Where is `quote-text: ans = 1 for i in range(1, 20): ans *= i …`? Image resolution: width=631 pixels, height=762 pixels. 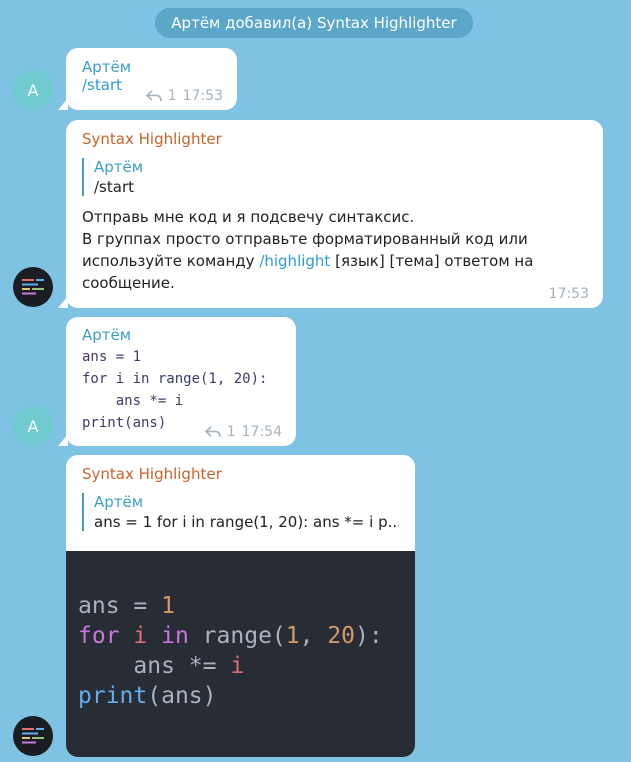
quote-text: ans = 1 for i in range(1, 20): ans *= i … is located at coordinates (246, 522).